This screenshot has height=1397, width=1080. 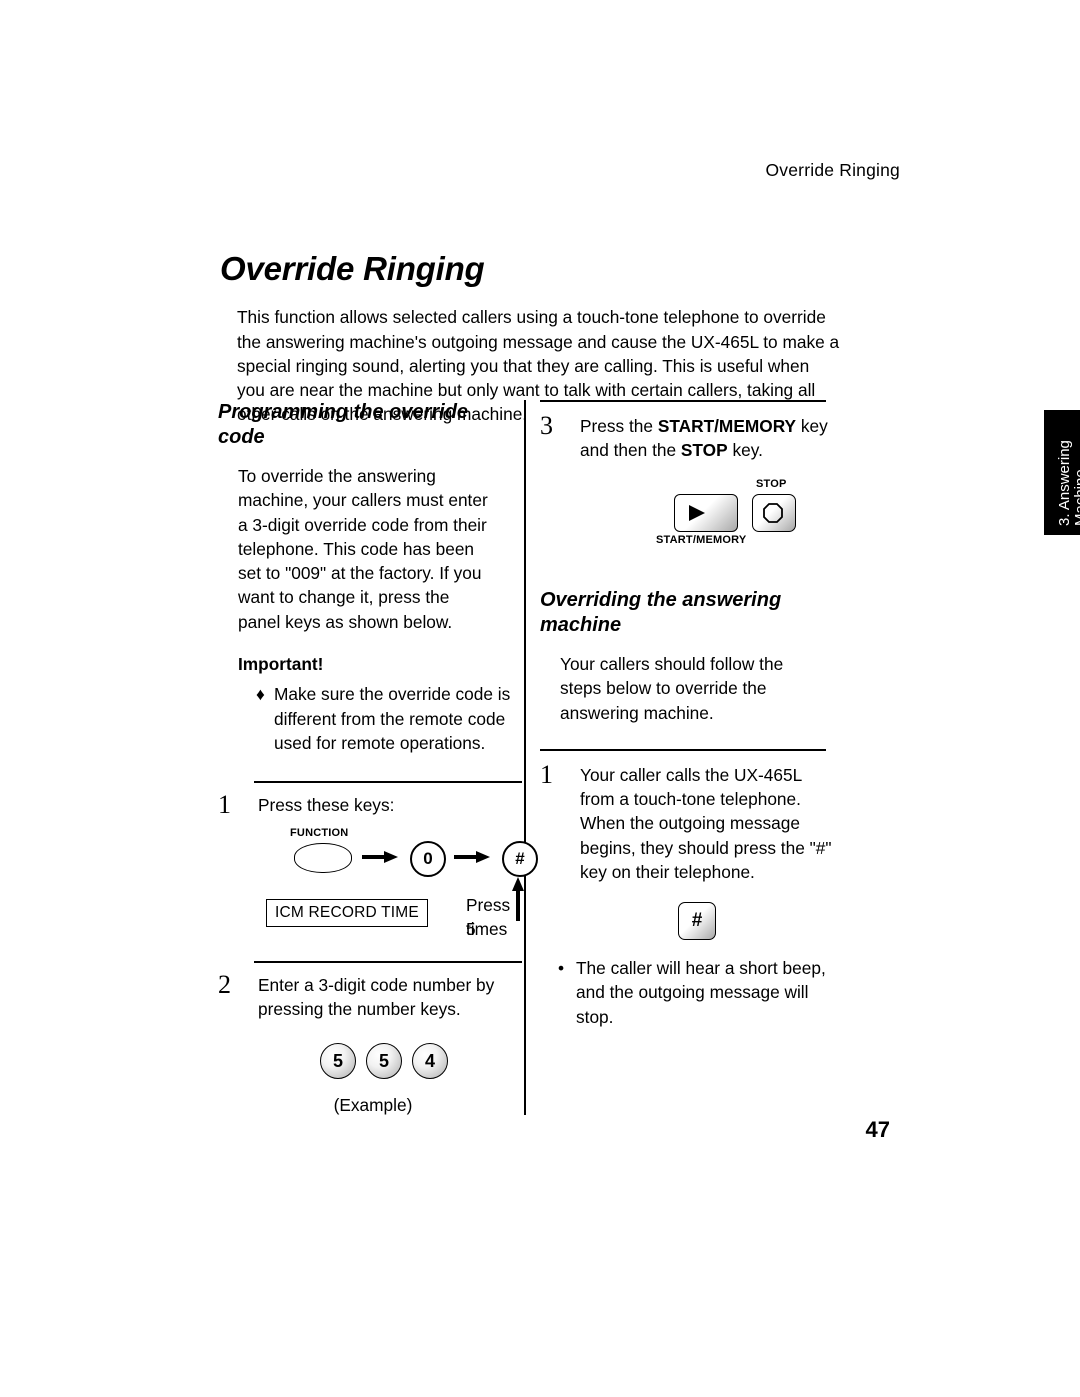 I want to click on right-step-rule, so click(x=683, y=401).